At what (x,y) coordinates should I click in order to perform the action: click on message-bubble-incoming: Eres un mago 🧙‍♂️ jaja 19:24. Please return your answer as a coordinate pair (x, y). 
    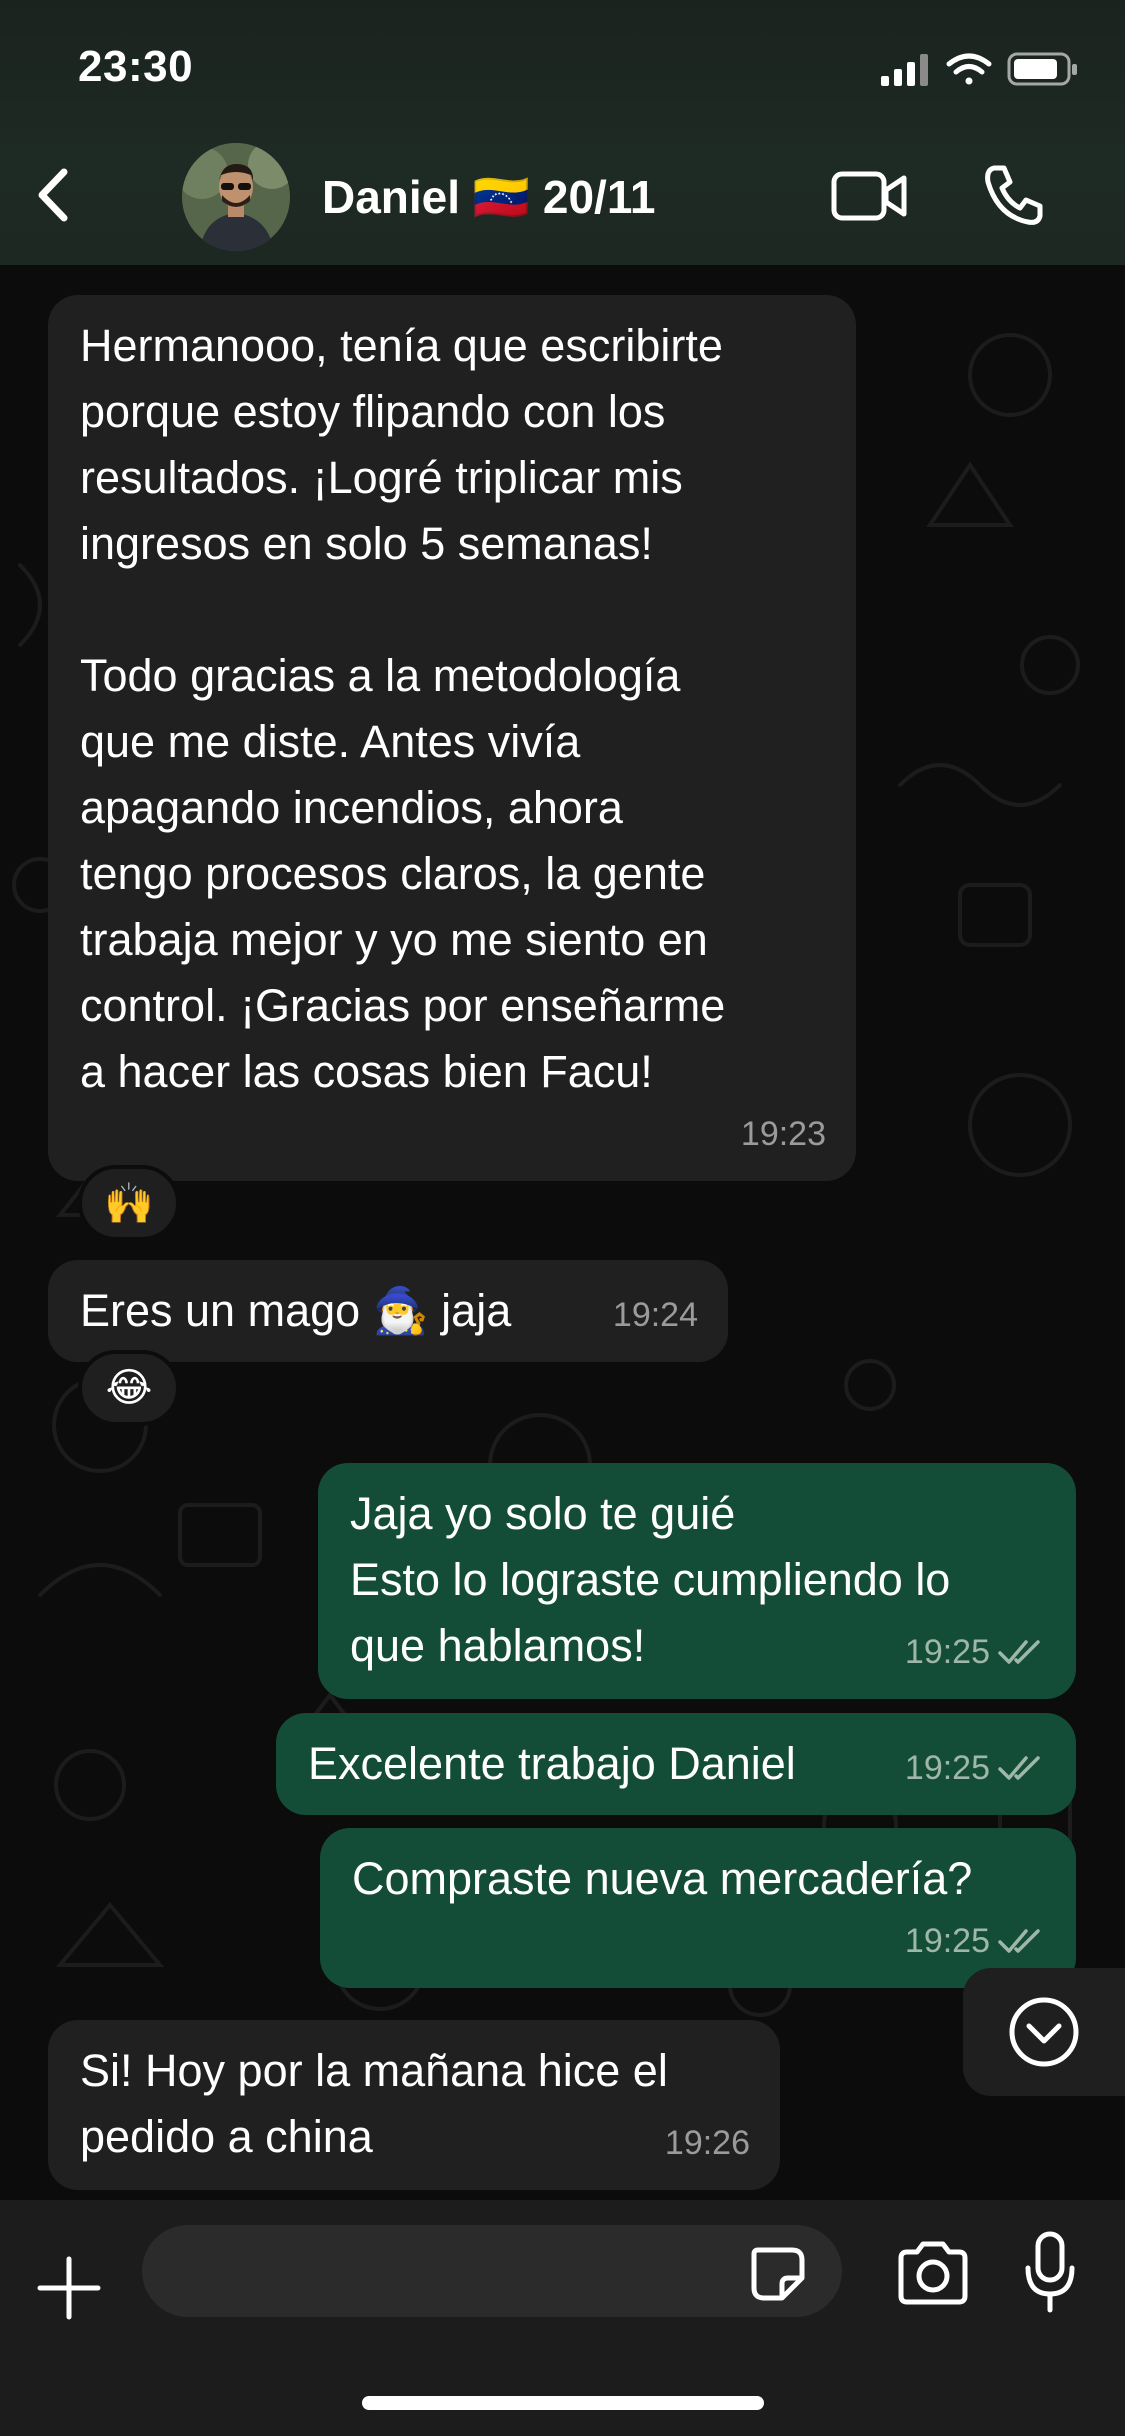
    Looking at the image, I should click on (388, 1311).